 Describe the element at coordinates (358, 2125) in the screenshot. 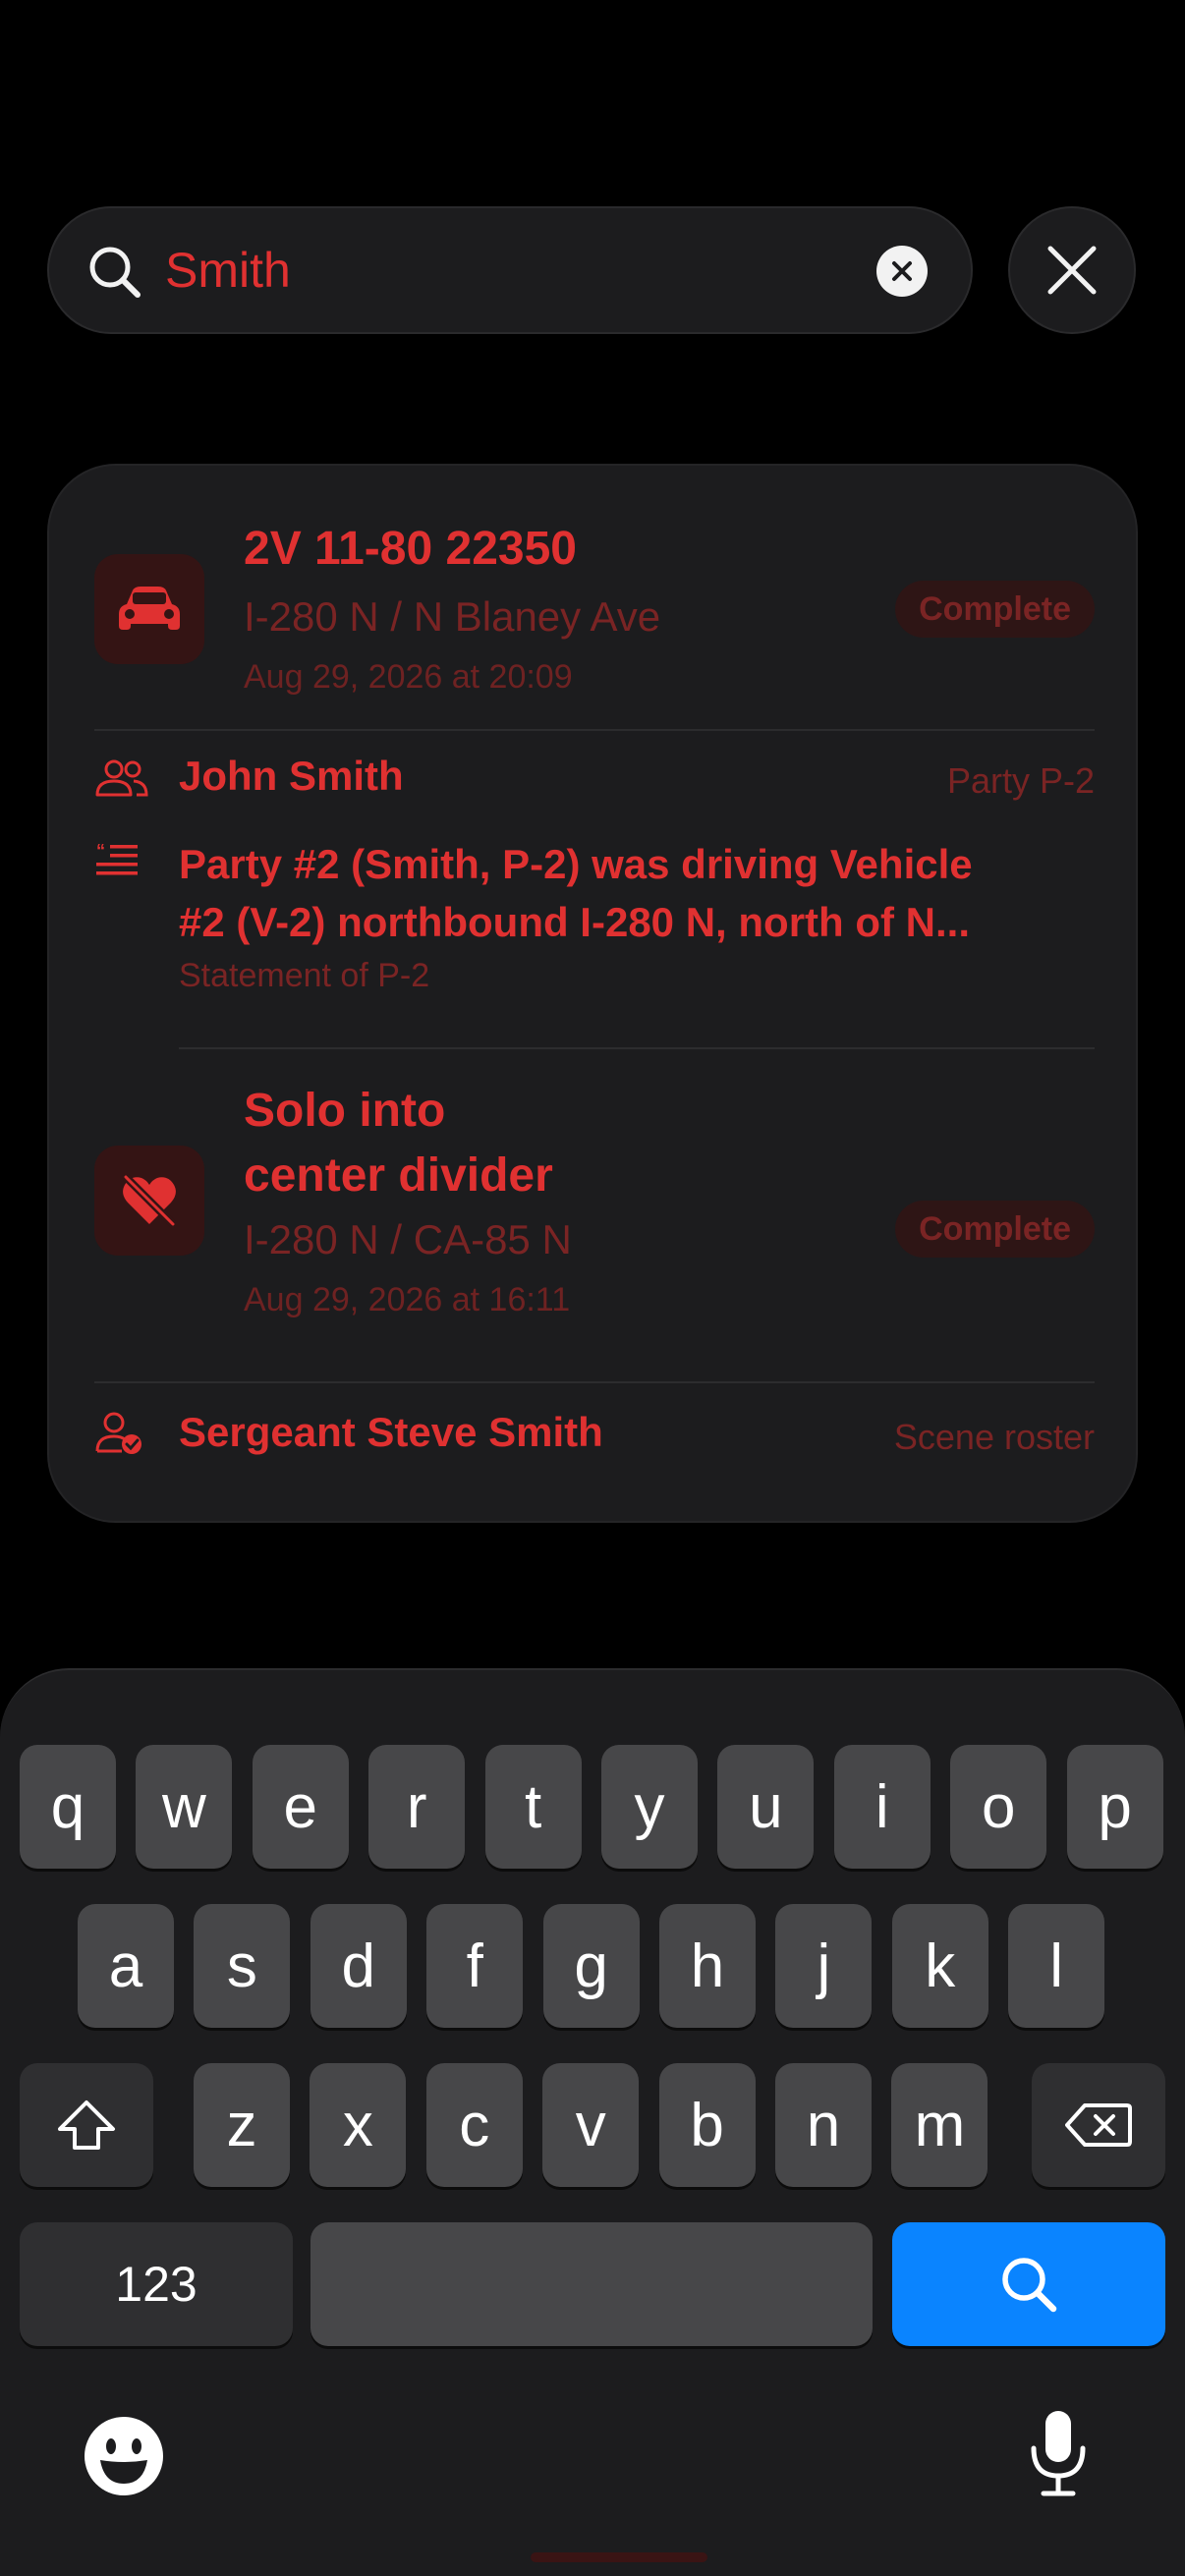

I see `key-x: x` at that location.